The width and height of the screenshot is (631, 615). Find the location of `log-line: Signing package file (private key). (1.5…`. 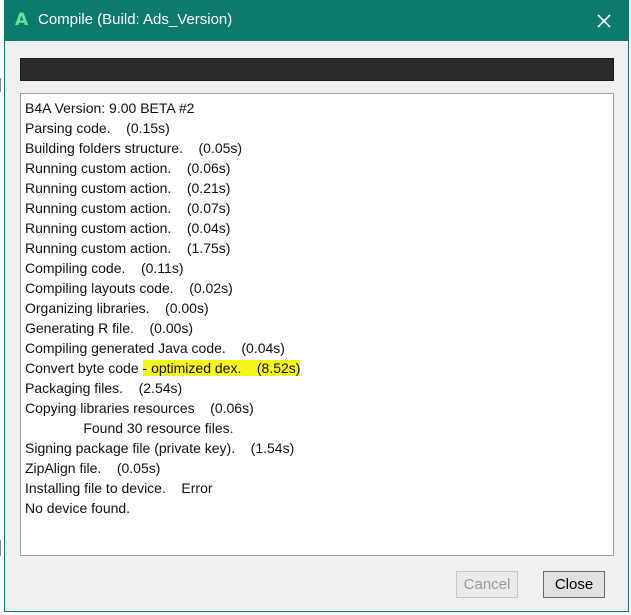

log-line: Signing package file (private key). (1.5… is located at coordinates (319, 448).